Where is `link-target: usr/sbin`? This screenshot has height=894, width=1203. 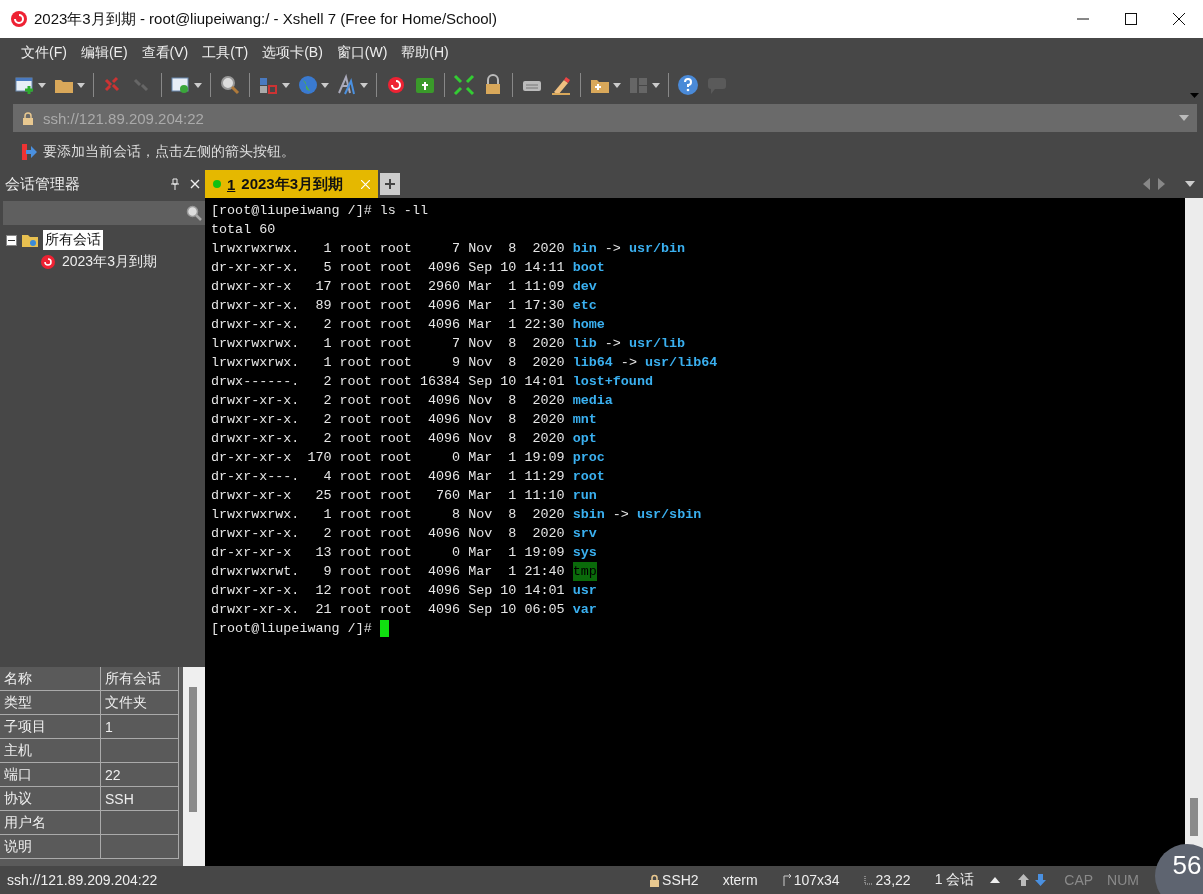
link-target: usr/sbin is located at coordinates (669, 515).